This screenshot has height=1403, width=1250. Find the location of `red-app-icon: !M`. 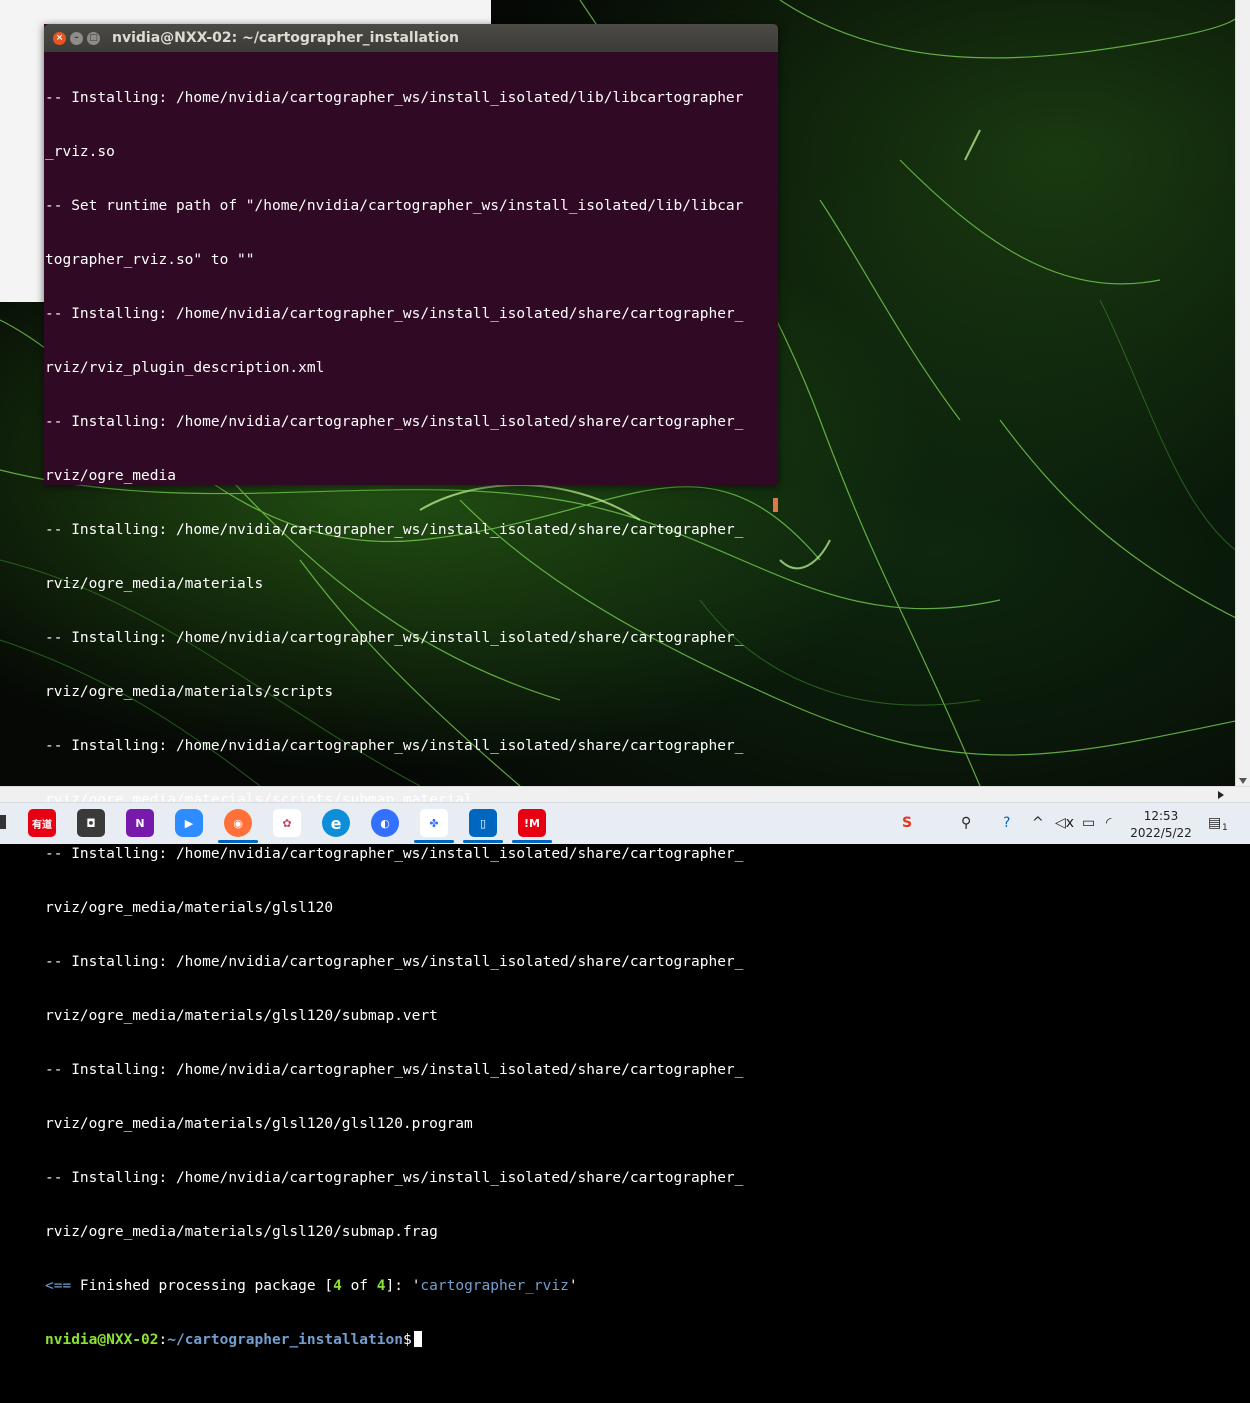

red-app-icon: !M is located at coordinates (532, 826).